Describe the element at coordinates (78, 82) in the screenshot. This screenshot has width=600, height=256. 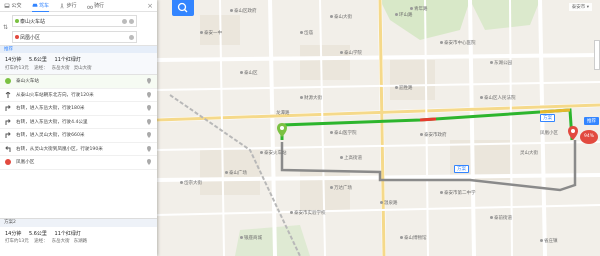
I see `route-step: 泰山火车站` at that location.